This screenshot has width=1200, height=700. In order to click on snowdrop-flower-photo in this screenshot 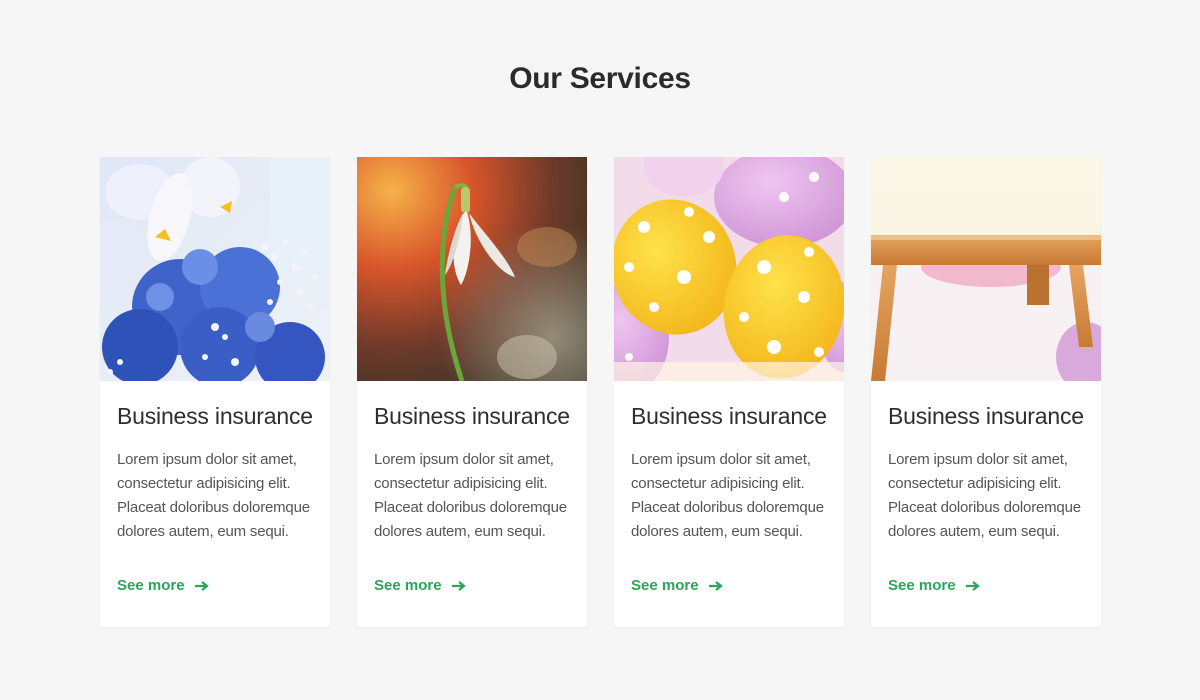, I will do `click(472, 269)`.